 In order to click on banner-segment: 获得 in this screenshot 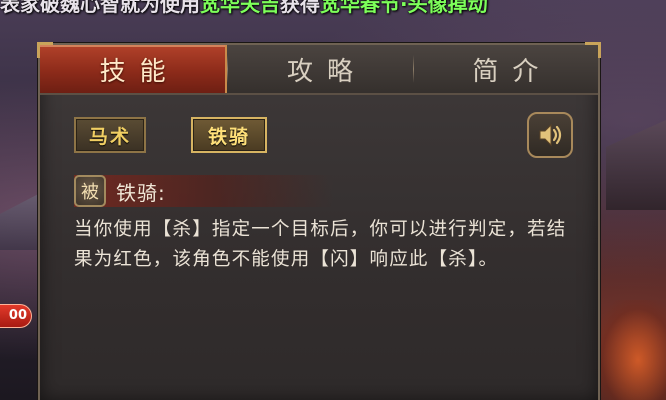, I will do `click(300, 8)`.